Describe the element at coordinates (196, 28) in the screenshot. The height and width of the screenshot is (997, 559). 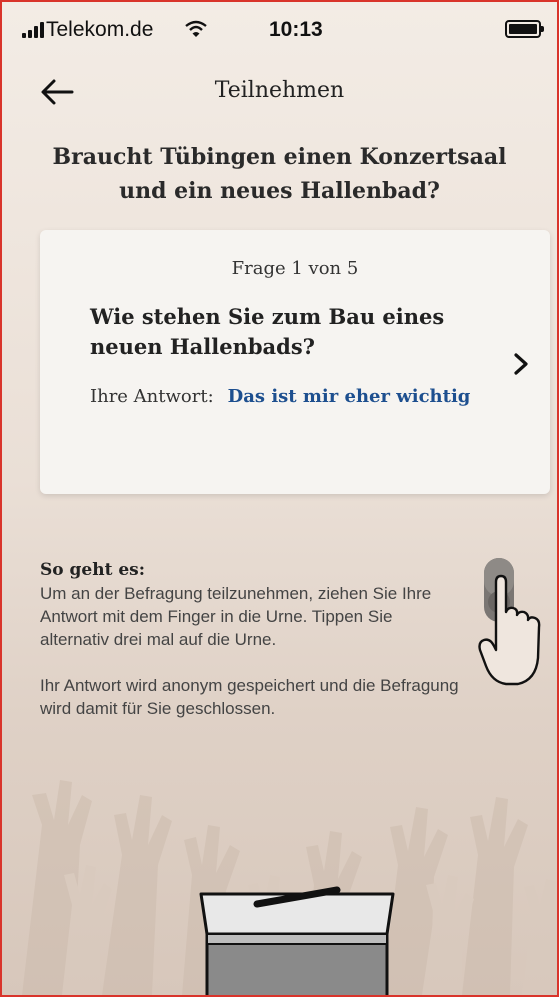
I see `wifi-icon` at that location.